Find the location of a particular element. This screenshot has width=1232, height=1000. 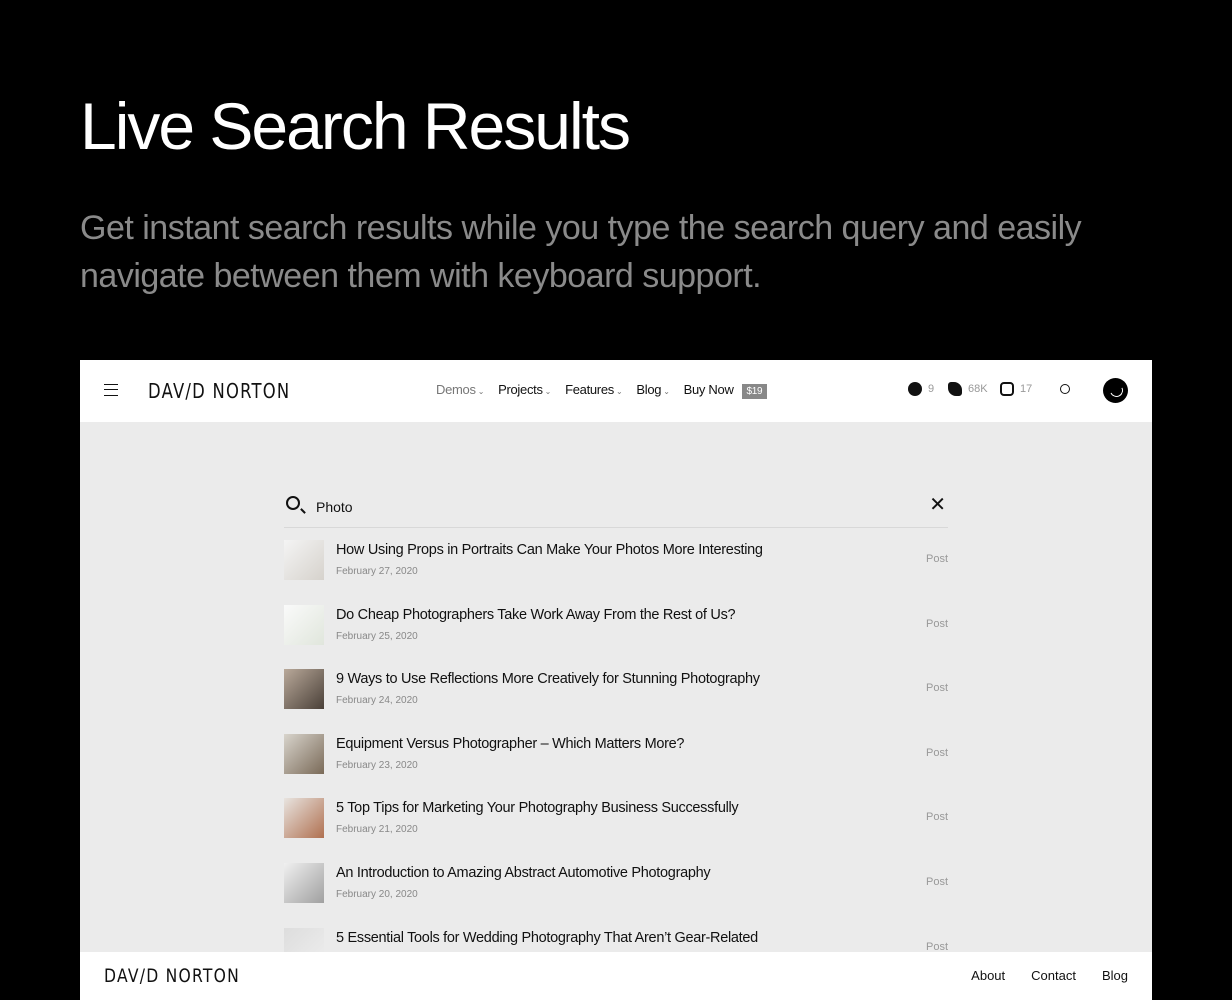

twitter-count: 68K is located at coordinates (978, 389).